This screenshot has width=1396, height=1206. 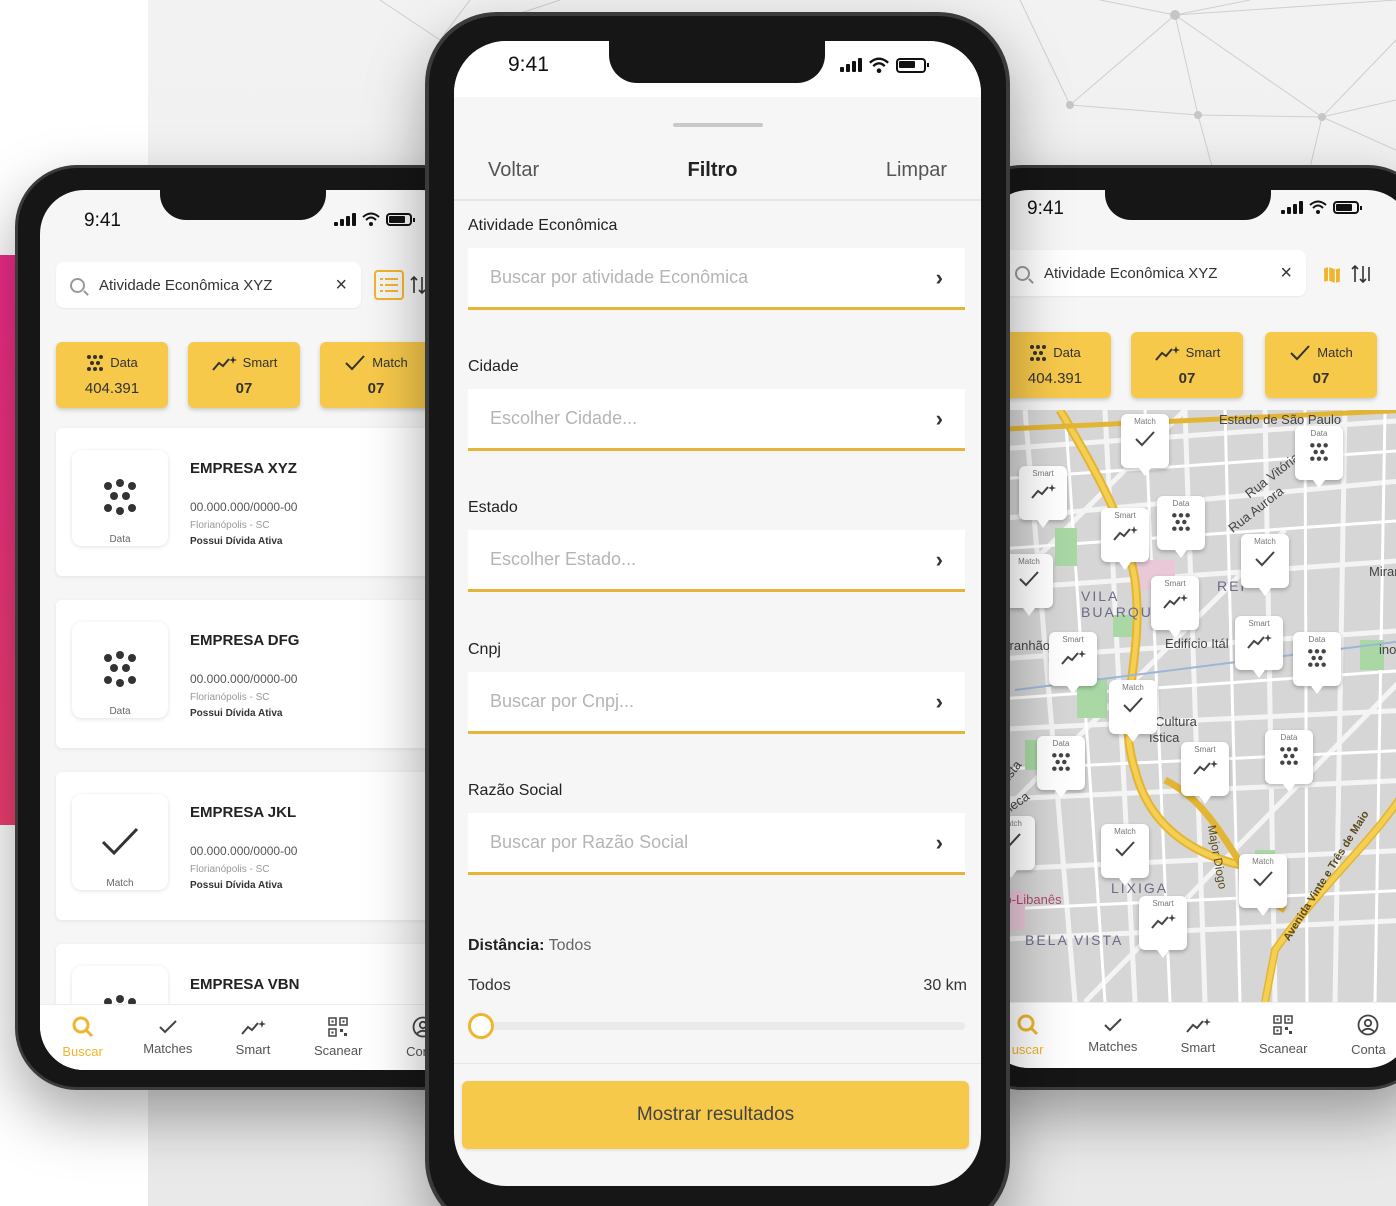 What do you see at coordinates (1198, 1047) in the screenshot?
I see `nav-label: Smart` at bounding box center [1198, 1047].